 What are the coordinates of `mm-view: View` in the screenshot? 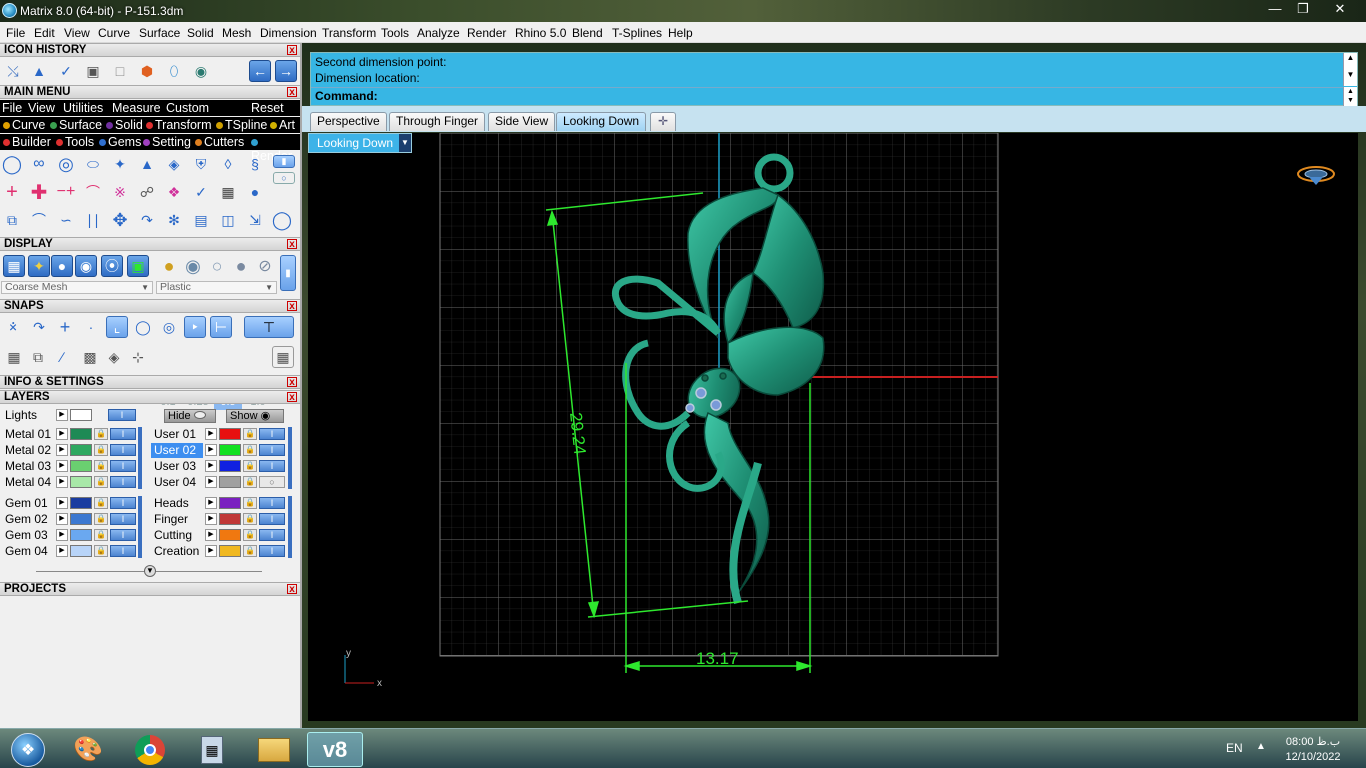 It's located at (41, 108).